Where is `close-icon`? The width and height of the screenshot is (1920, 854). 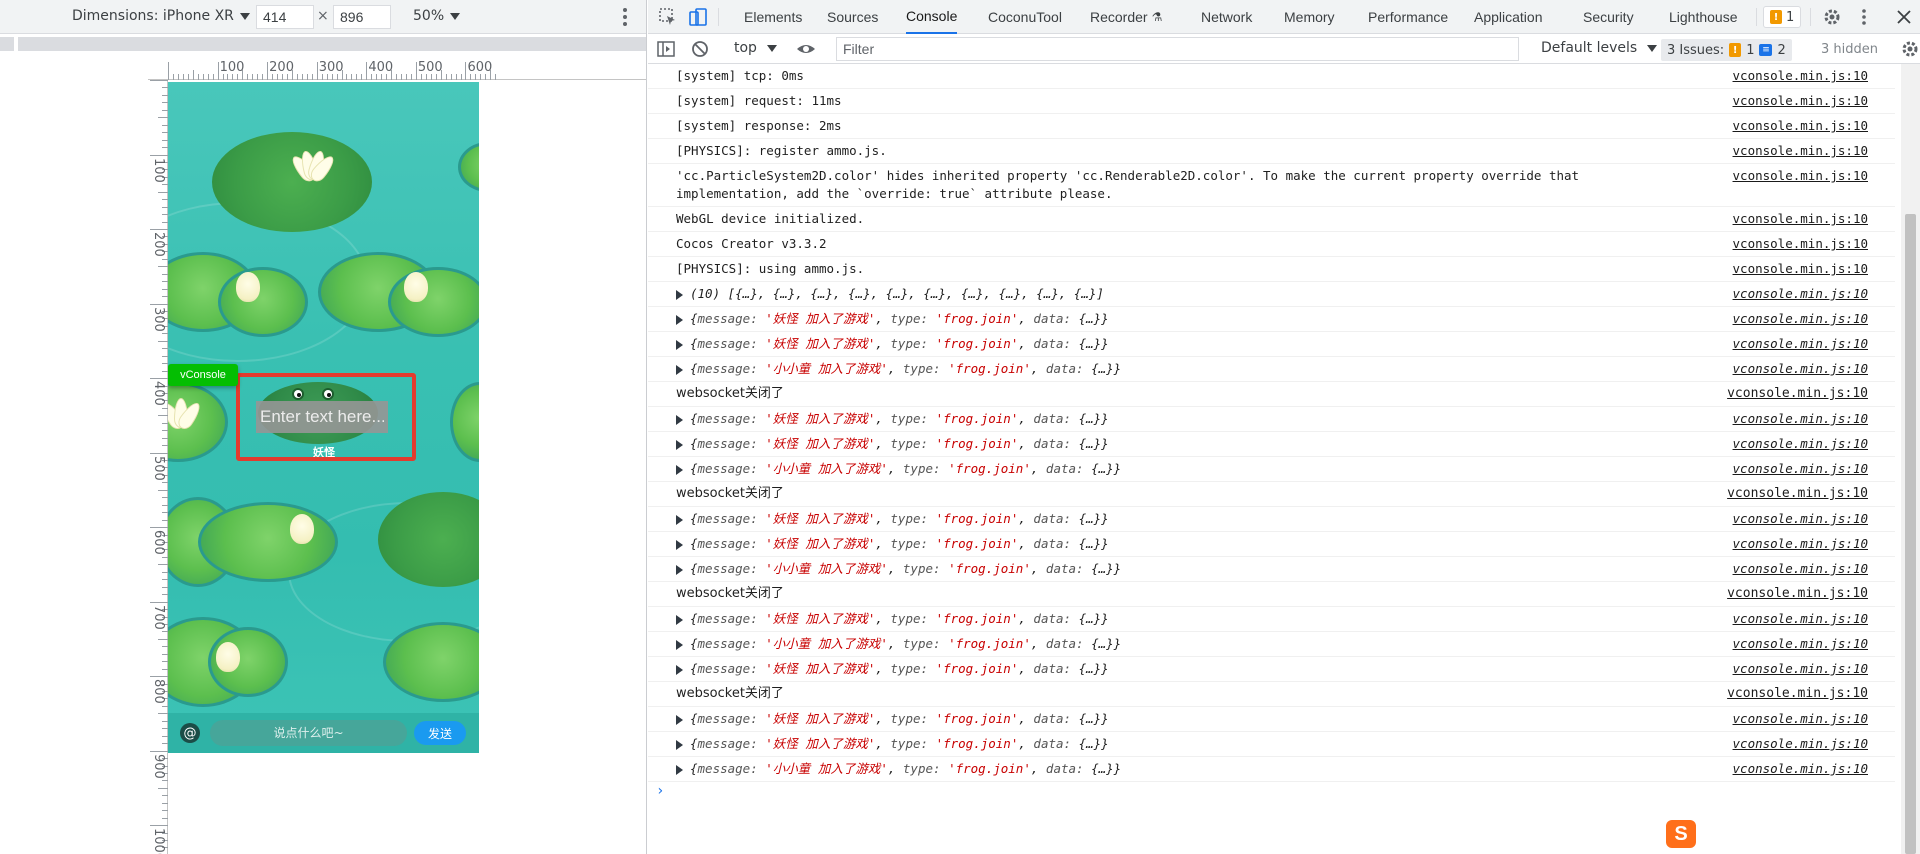
close-icon is located at coordinates (1904, 17).